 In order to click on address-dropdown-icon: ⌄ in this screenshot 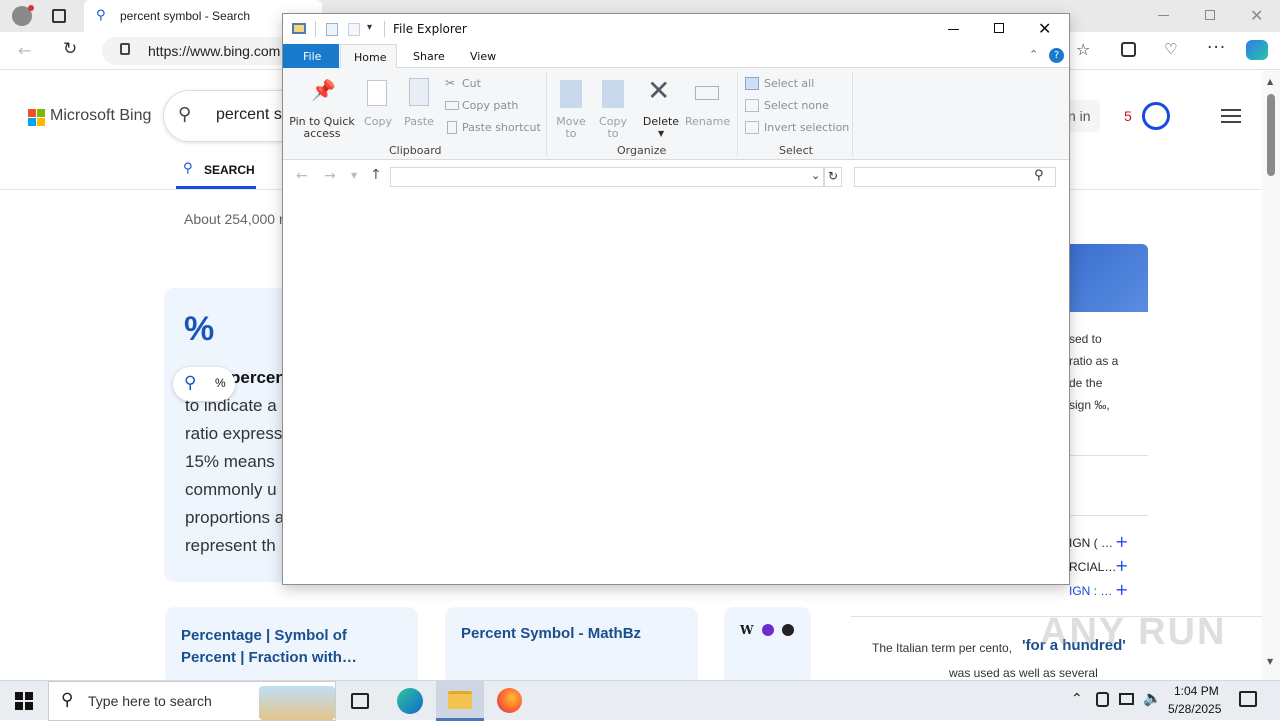, I will do `click(815, 175)`.